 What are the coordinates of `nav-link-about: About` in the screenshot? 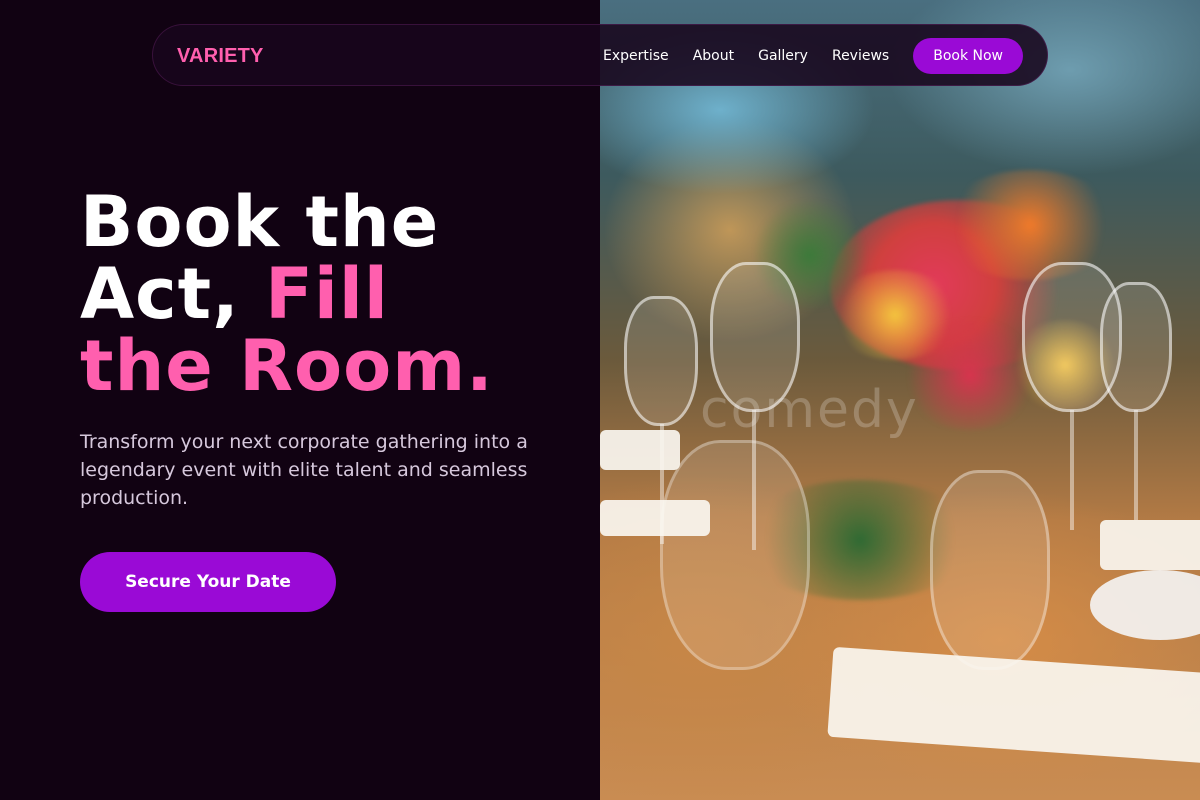 It's located at (713, 56).